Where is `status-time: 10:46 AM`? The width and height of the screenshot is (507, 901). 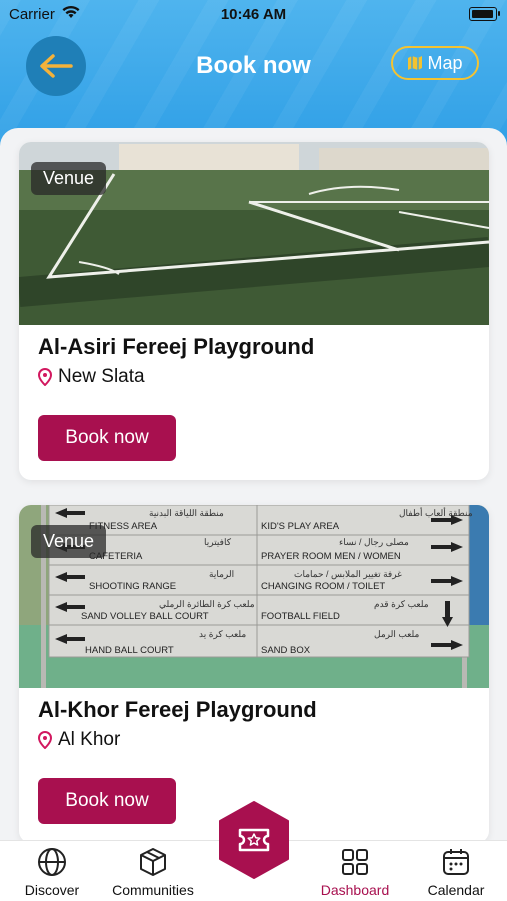 status-time: 10:46 AM is located at coordinates (253, 14).